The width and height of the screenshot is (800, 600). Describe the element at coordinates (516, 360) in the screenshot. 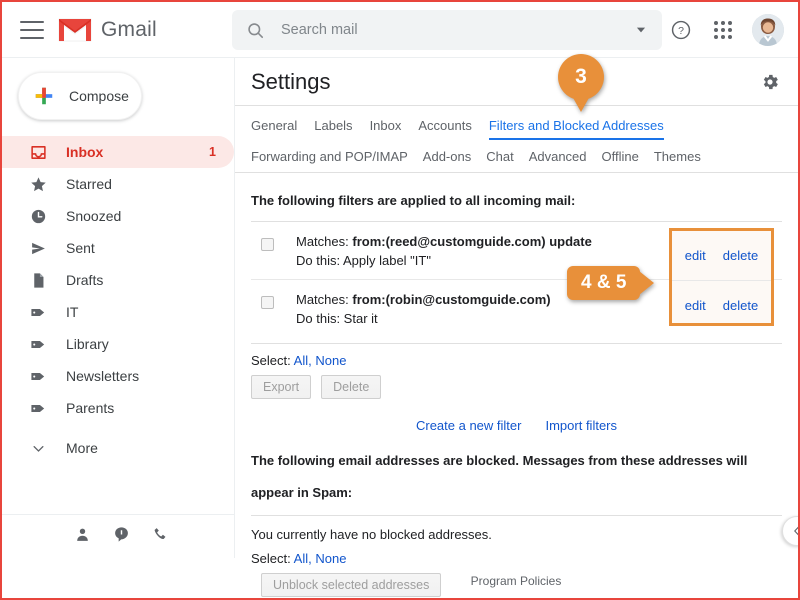

I see `filters-select-line: Select: All, None` at that location.